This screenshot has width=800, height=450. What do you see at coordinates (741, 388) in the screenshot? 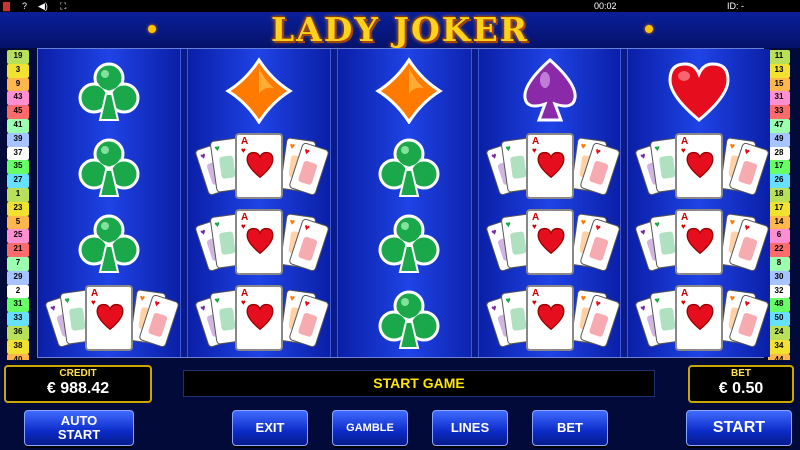
I see `bet-value: € 0.50` at bounding box center [741, 388].